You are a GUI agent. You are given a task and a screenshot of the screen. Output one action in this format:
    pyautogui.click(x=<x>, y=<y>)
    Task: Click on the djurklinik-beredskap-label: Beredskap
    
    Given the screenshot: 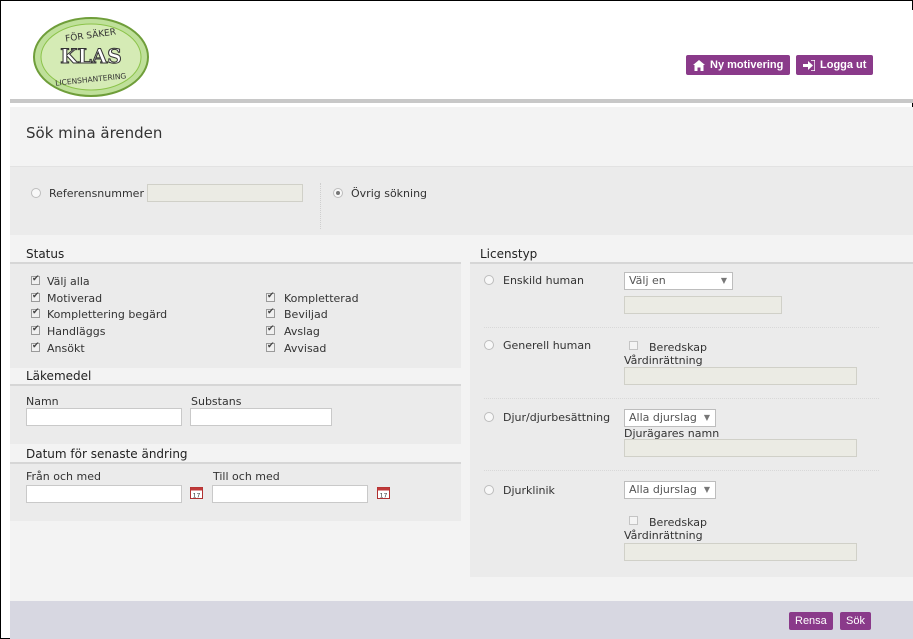 What is the action you would take?
    pyautogui.click(x=678, y=522)
    